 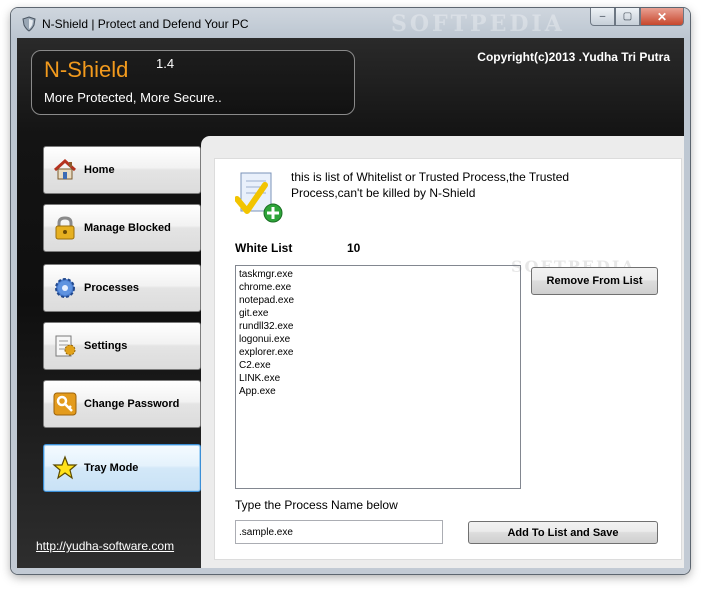 I want to click on process-name-input, so click(x=339, y=532).